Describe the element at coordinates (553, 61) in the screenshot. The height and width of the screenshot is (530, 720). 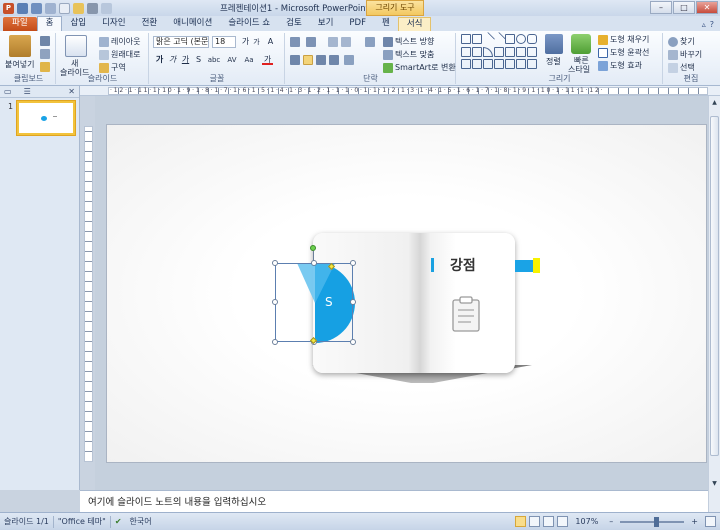
I see `arrange-button: 정렬` at that location.